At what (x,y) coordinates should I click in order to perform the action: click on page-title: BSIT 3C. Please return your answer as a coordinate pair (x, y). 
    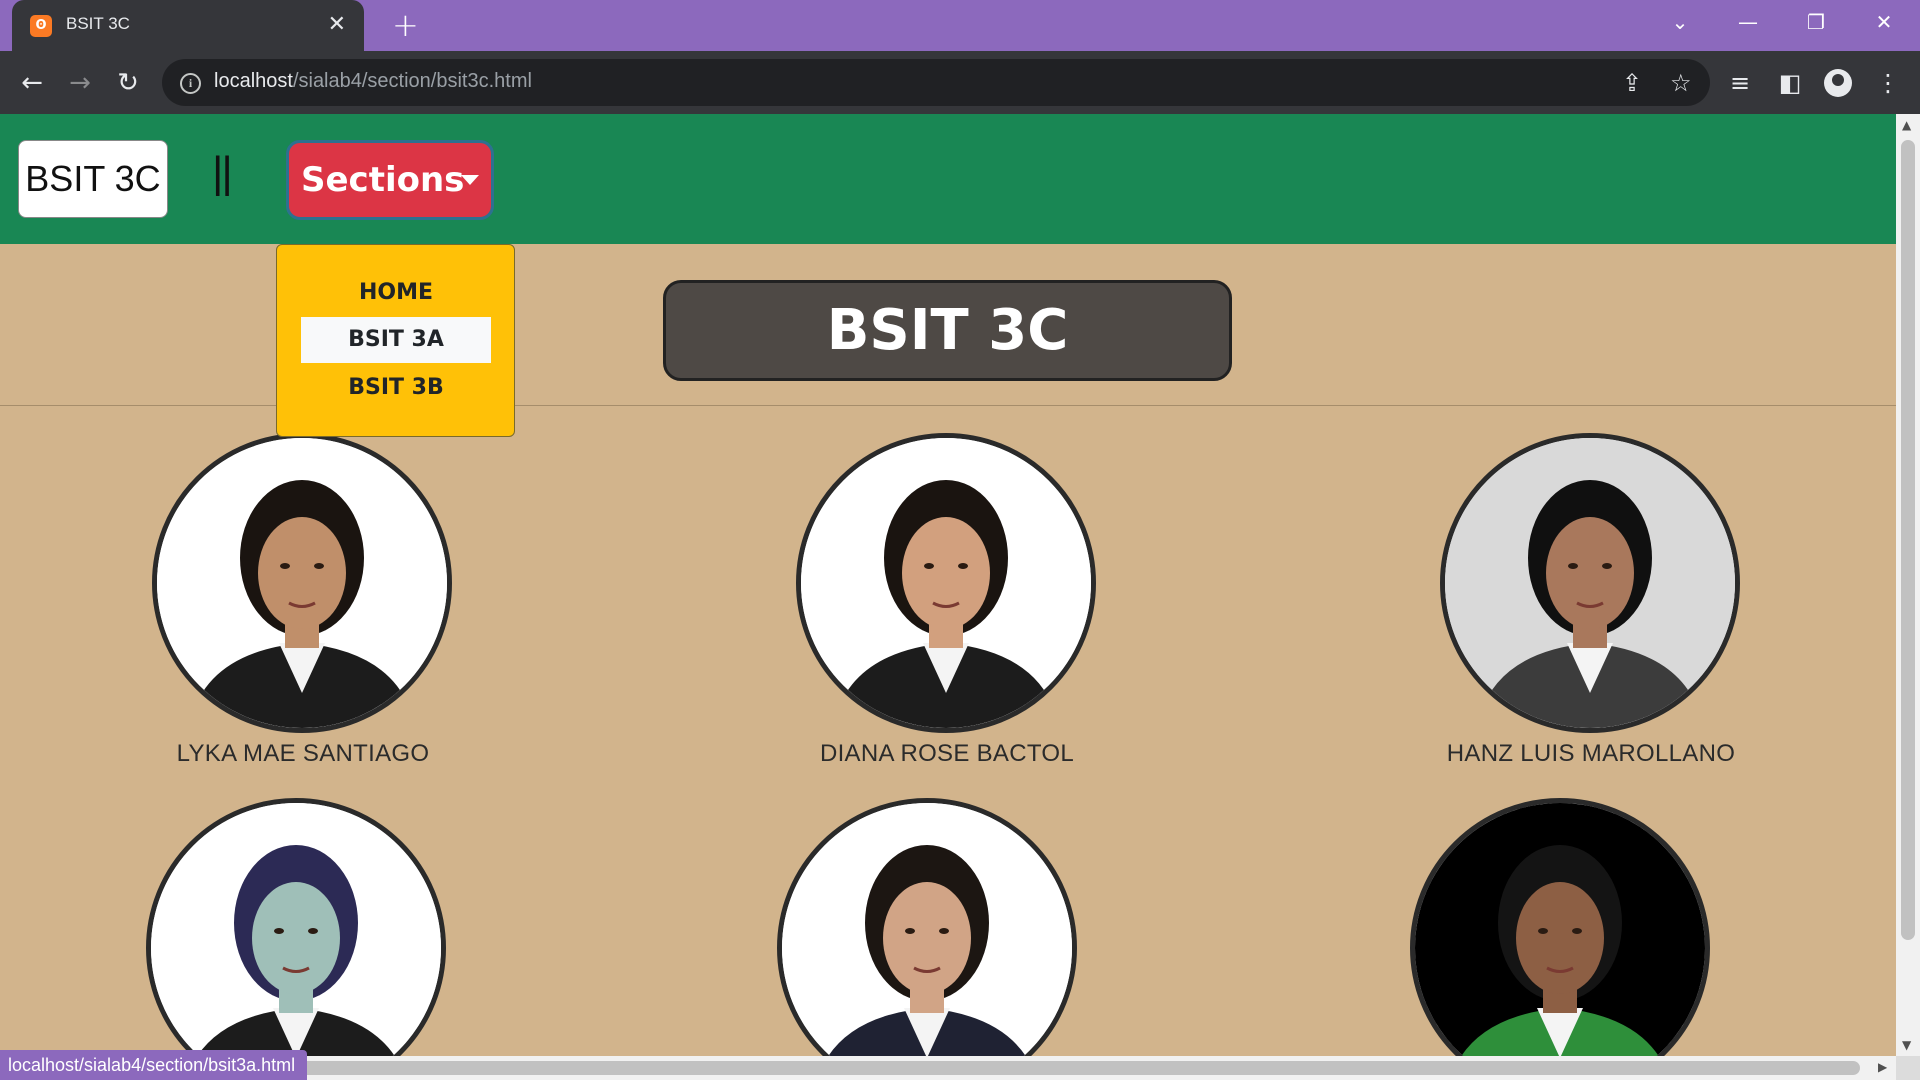
    Looking at the image, I should click on (947, 330).